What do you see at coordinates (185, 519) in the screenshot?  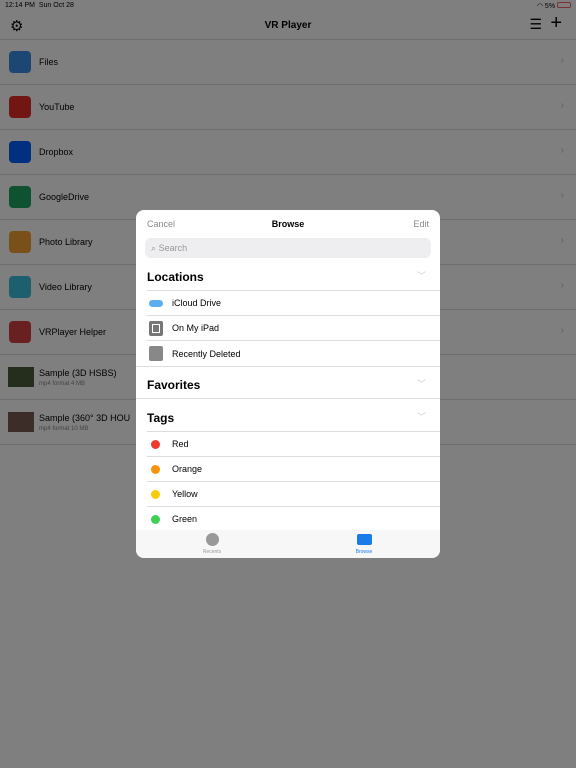 I see `tag-label: Green` at bounding box center [185, 519].